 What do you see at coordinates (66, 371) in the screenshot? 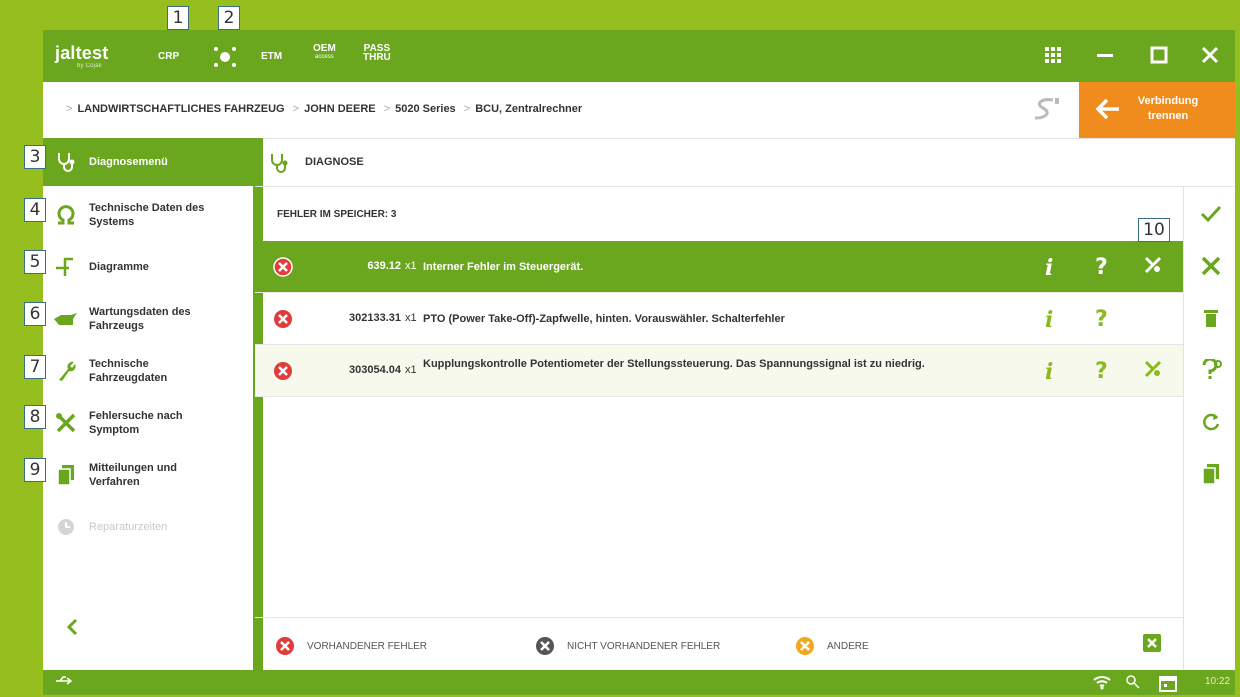
I see `wrench-icon` at bounding box center [66, 371].